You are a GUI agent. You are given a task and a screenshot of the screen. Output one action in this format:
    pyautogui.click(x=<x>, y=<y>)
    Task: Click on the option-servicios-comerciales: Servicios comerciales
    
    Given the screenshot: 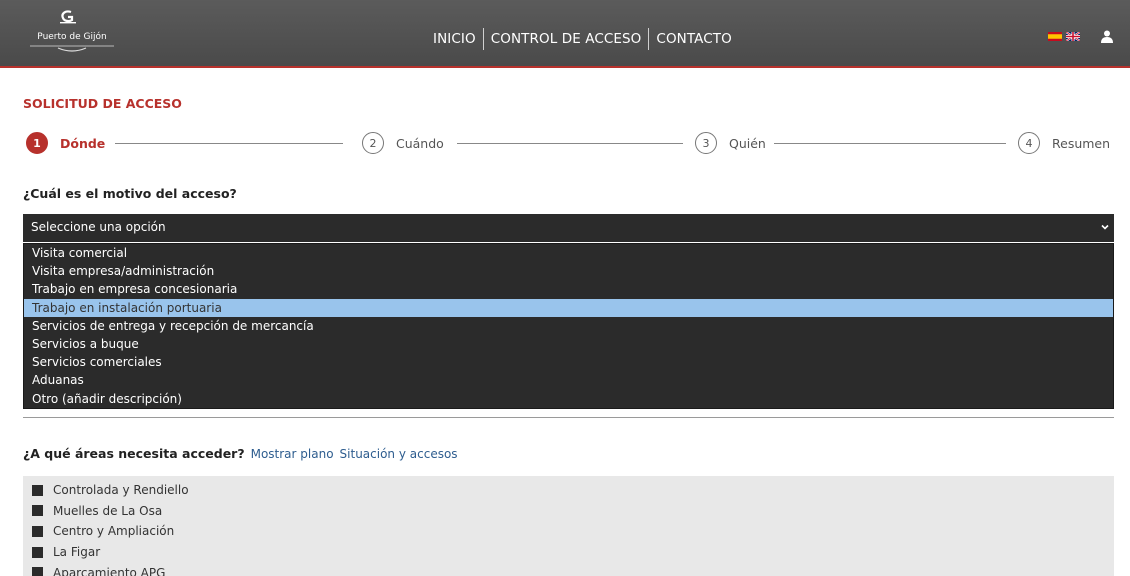 What is the action you would take?
    pyautogui.click(x=568, y=362)
    